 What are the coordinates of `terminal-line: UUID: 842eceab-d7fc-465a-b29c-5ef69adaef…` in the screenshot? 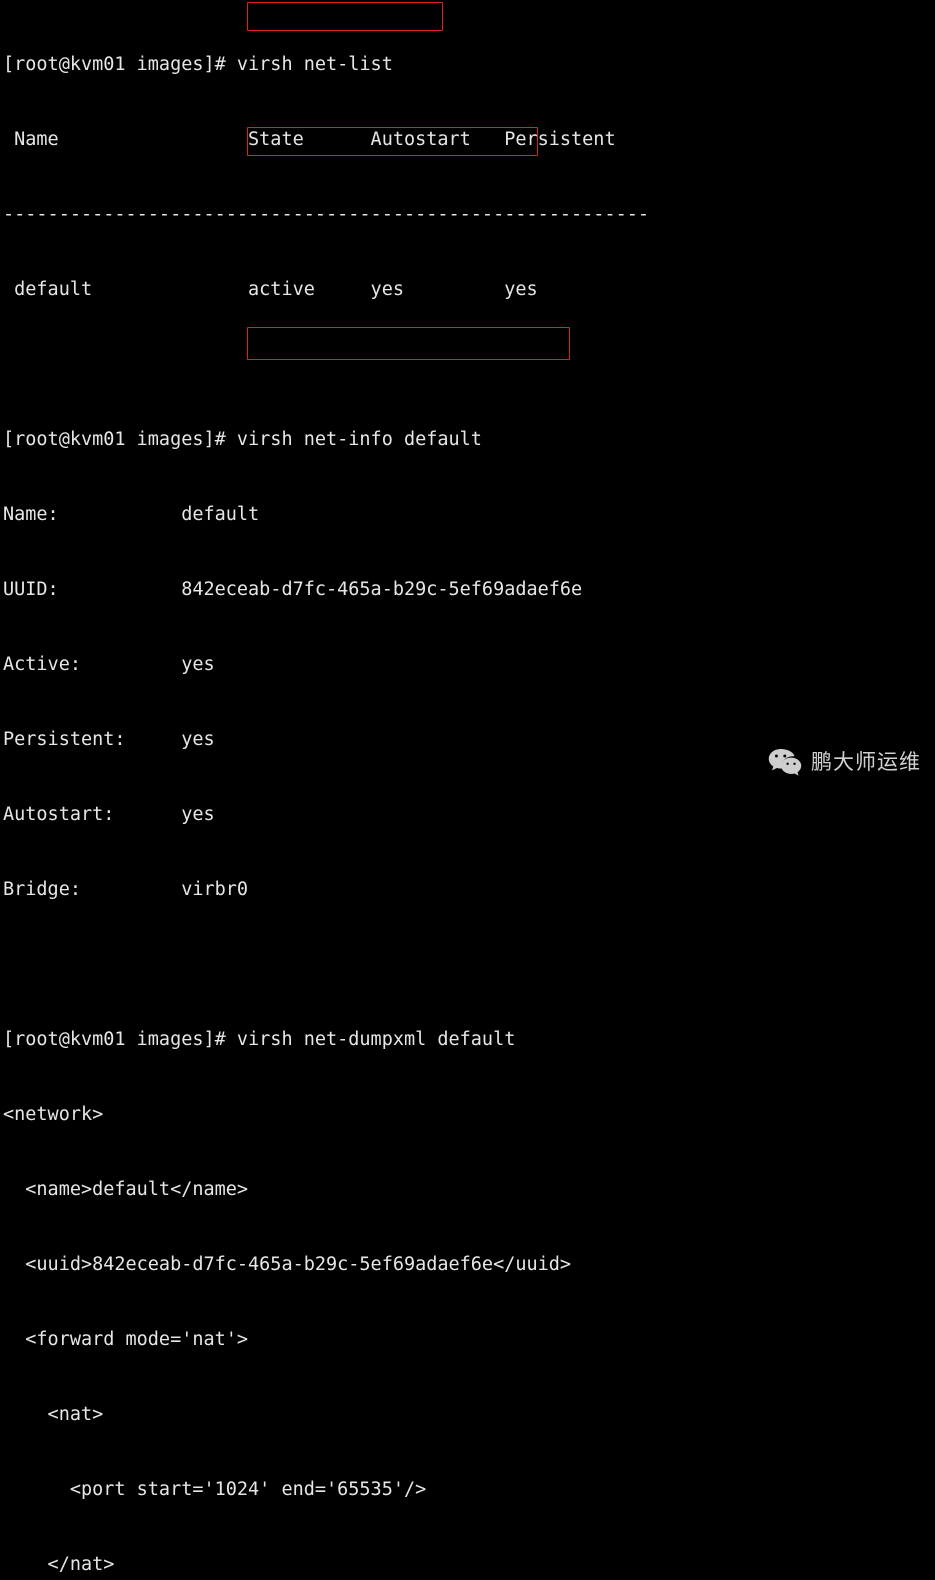 It's located at (293, 589).